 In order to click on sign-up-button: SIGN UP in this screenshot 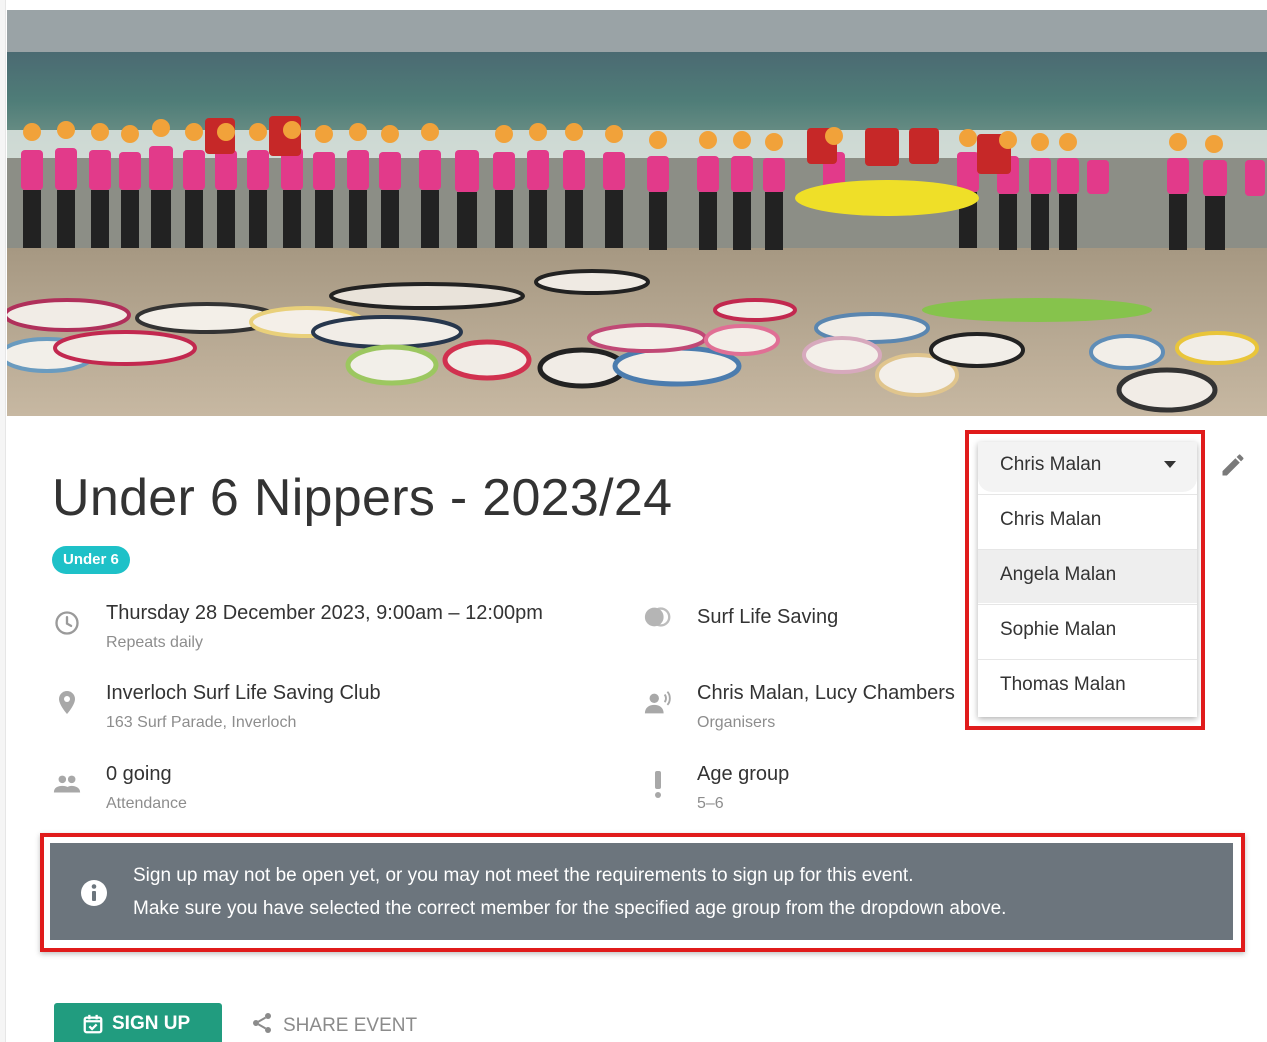, I will do `click(138, 1022)`.